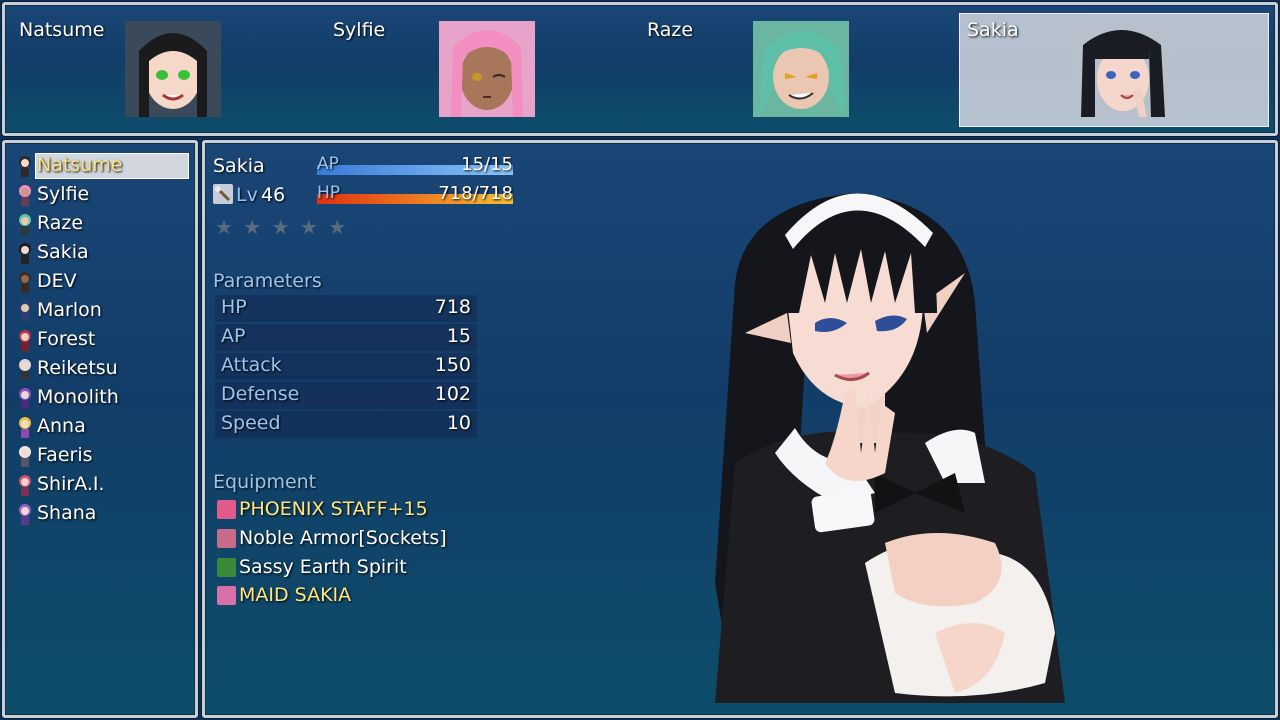  Describe the element at coordinates (226, 509) in the screenshot. I see `staff-icon` at that location.